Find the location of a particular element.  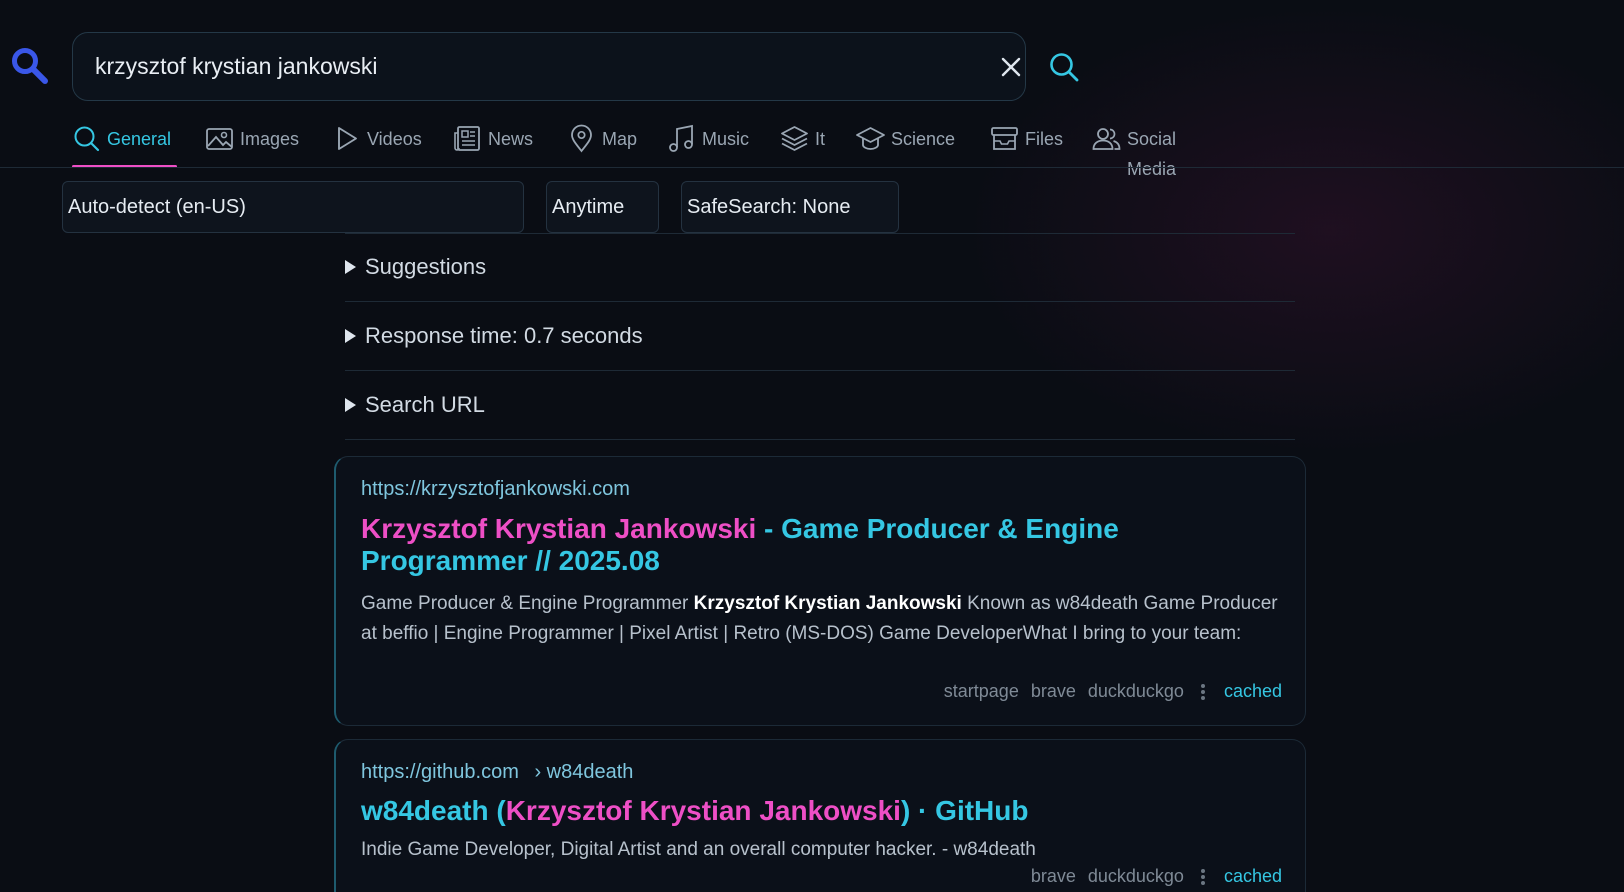

result-title-text: ) · GitHub is located at coordinates (964, 810).